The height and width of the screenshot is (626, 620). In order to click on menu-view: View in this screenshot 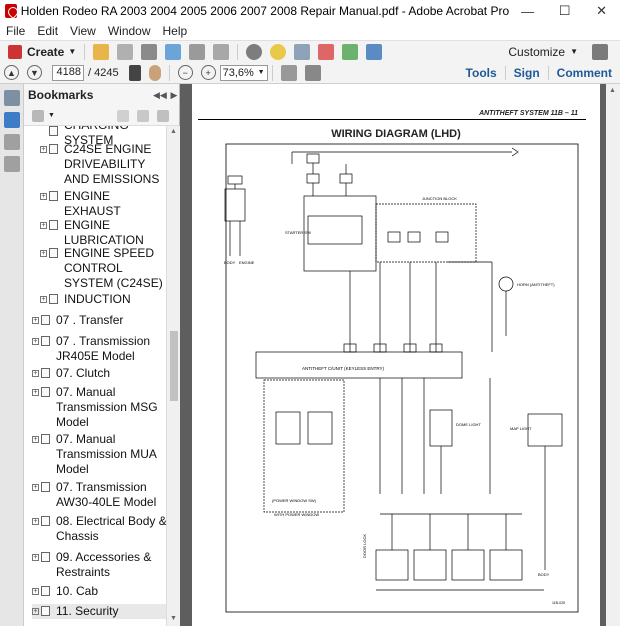, I will do `click(83, 31)`.